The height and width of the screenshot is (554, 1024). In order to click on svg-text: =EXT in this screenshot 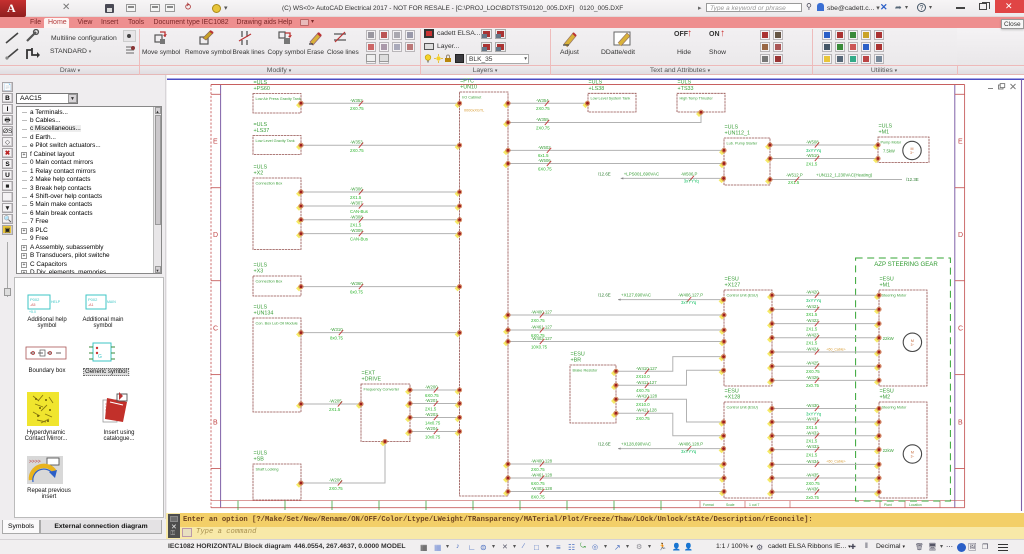, I will do `click(369, 373)`.